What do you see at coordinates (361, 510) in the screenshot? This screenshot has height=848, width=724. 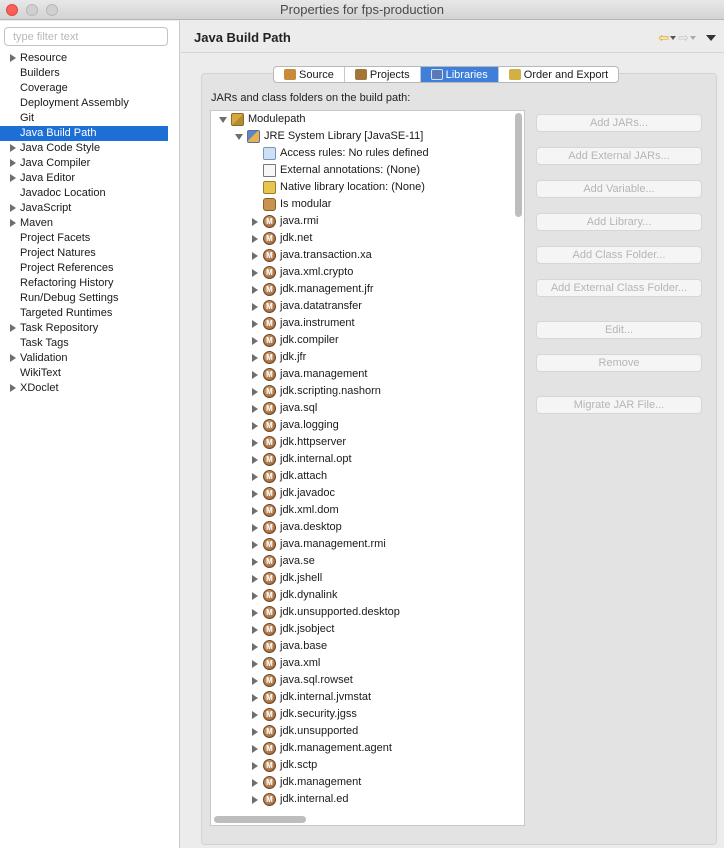 I see `tree-item-module: Mjdk.xml.dom` at bounding box center [361, 510].